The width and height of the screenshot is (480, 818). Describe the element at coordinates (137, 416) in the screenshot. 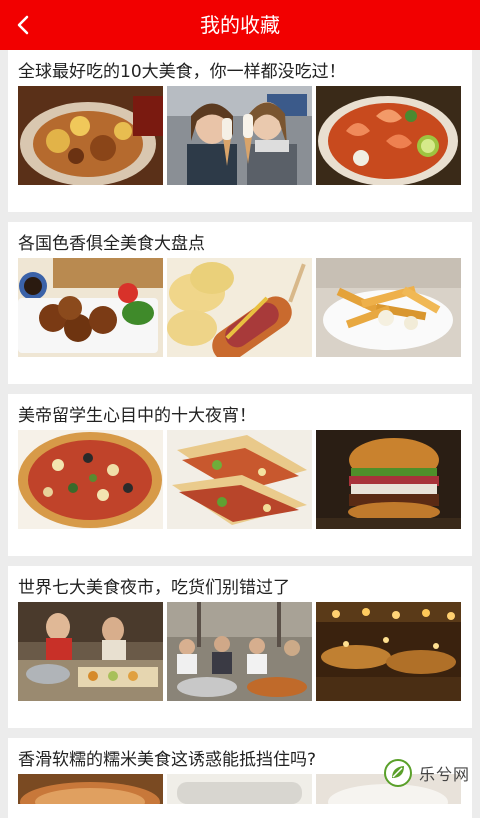

I see `favorite-title: 美帝留学生心目中的十大夜宵！` at that location.